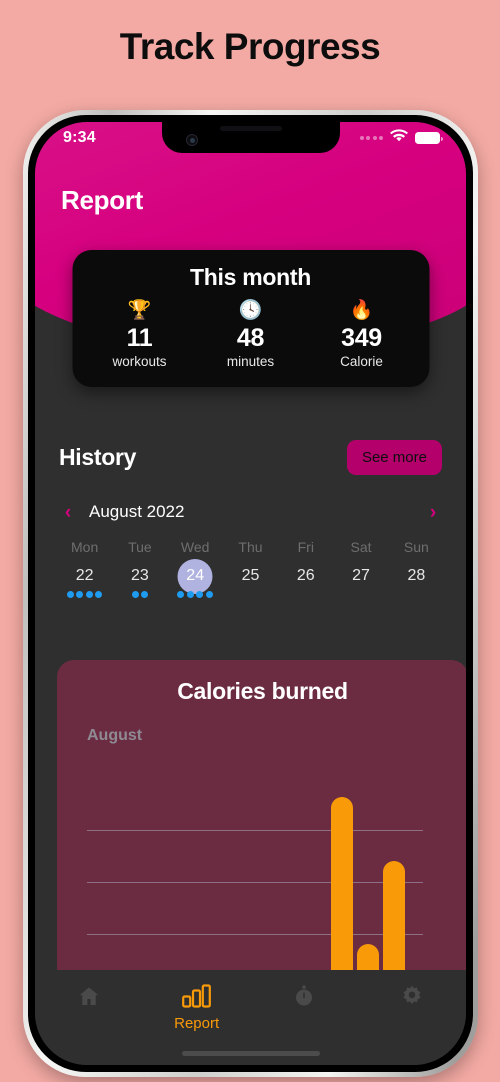 This screenshot has height=1082, width=500. I want to click on clock-icon: 🕓, so click(250, 310).